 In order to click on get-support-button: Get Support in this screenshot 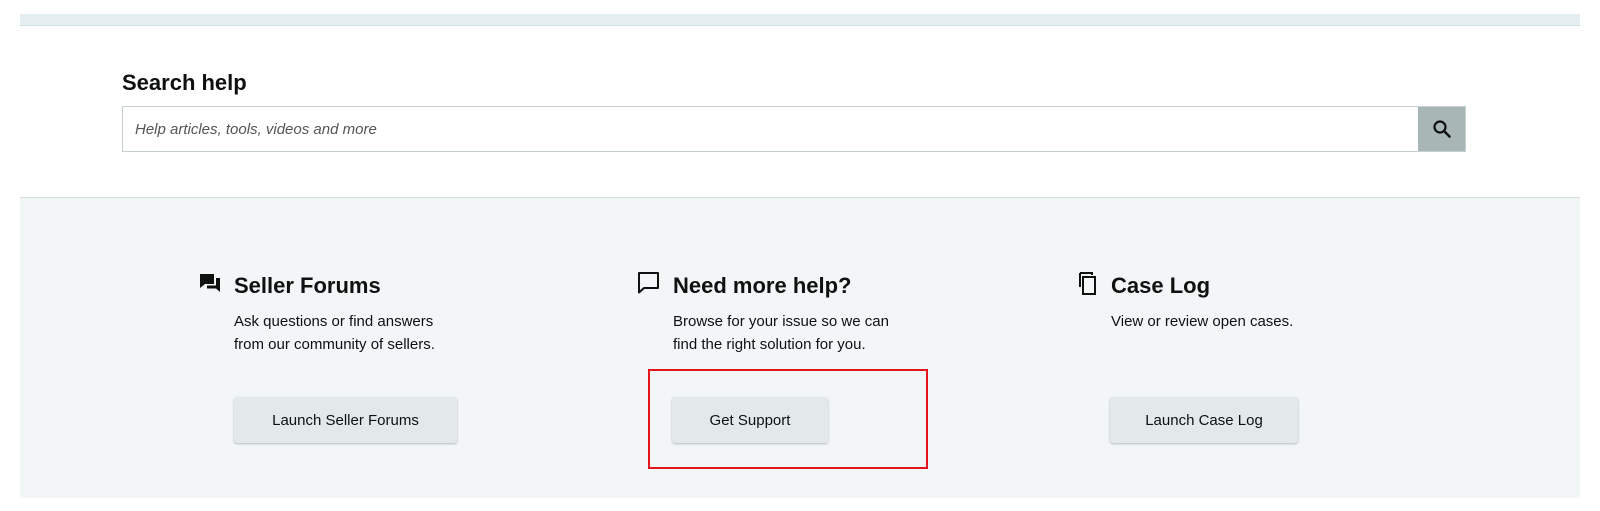, I will do `click(750, 420)`.